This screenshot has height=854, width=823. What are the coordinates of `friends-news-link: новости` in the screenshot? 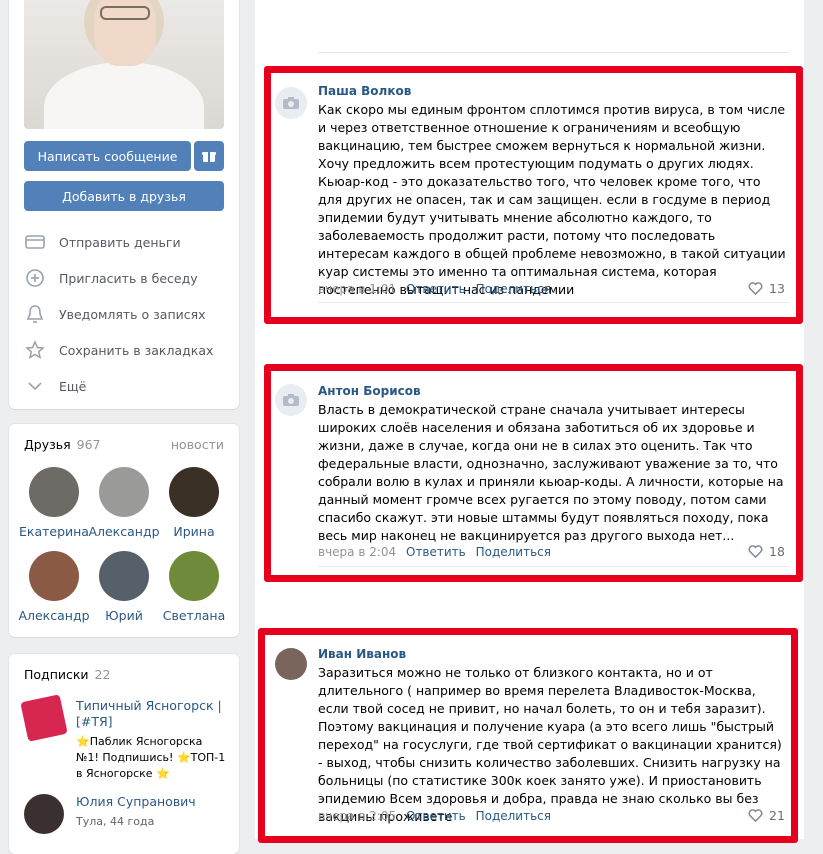 It's located at (197, 444).